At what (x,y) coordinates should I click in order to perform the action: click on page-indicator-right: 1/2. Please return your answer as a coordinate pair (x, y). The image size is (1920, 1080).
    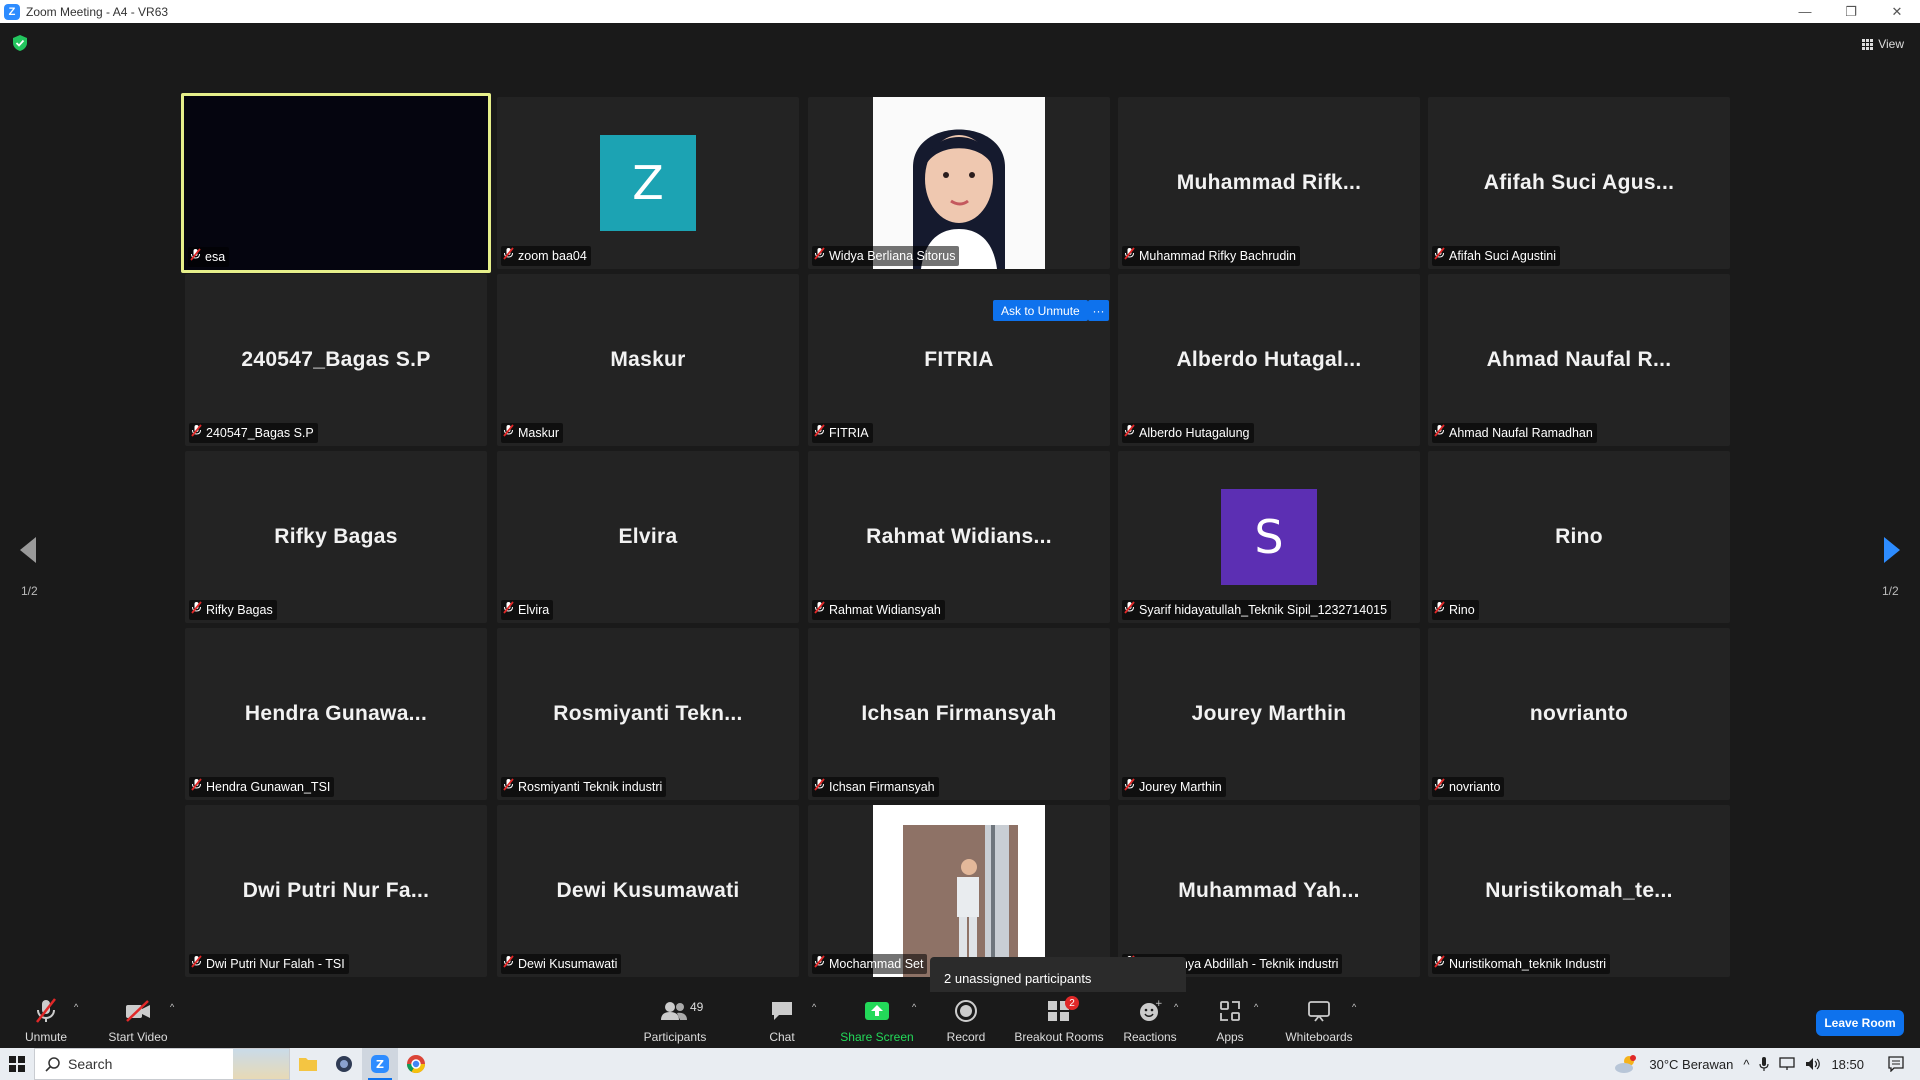
    Looking at the image, I should click on (1890, 591).